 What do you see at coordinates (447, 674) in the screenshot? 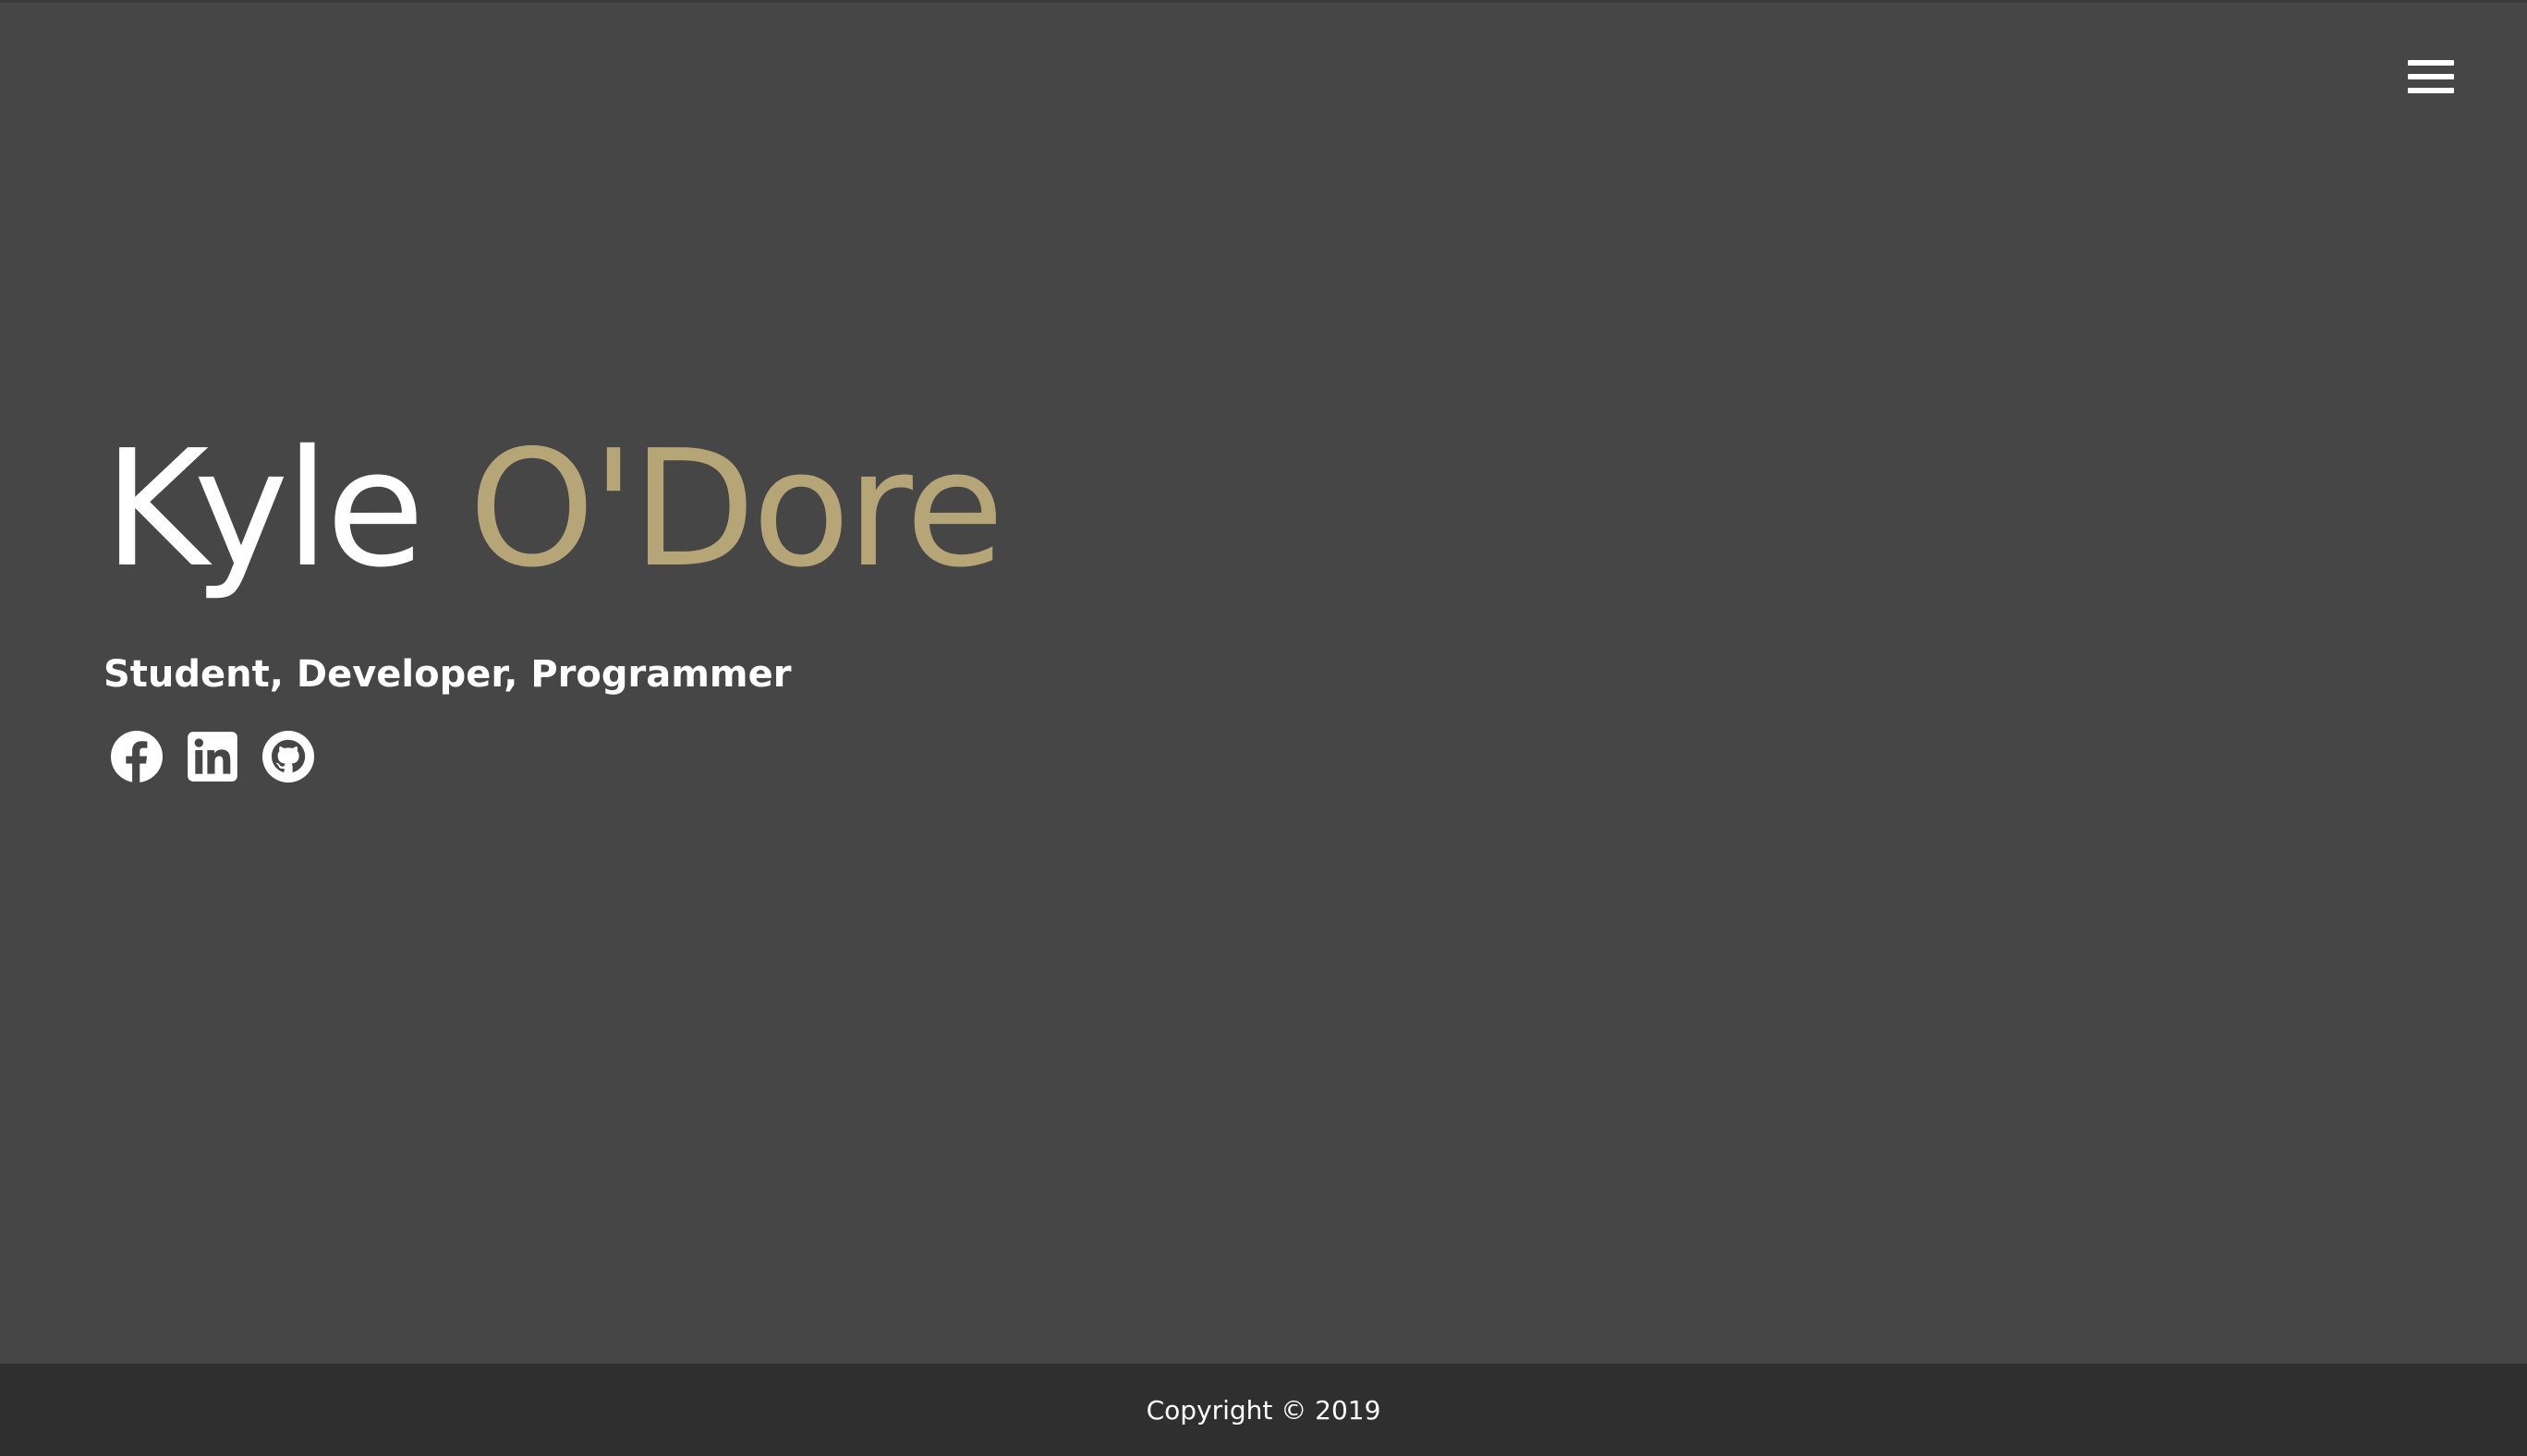
I see `tagline: Student, Developer, Programmer` at bounding box center [447, 674].